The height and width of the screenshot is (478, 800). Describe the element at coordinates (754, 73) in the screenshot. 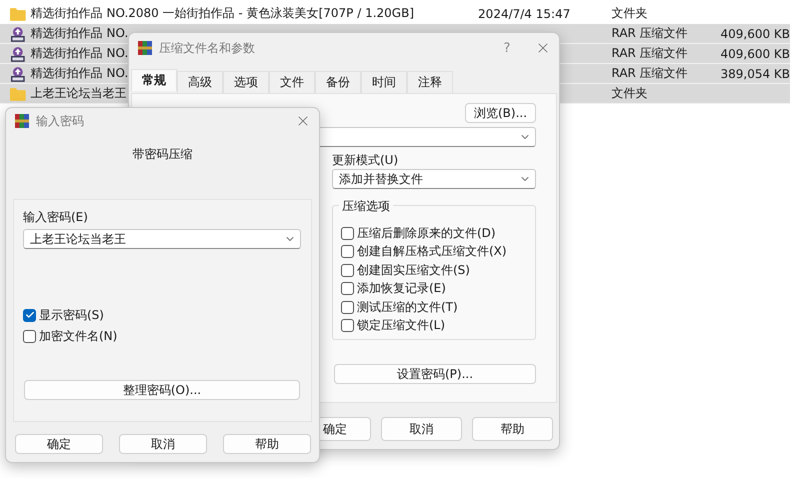

I see `file-size: 389,054 KB` at that location.